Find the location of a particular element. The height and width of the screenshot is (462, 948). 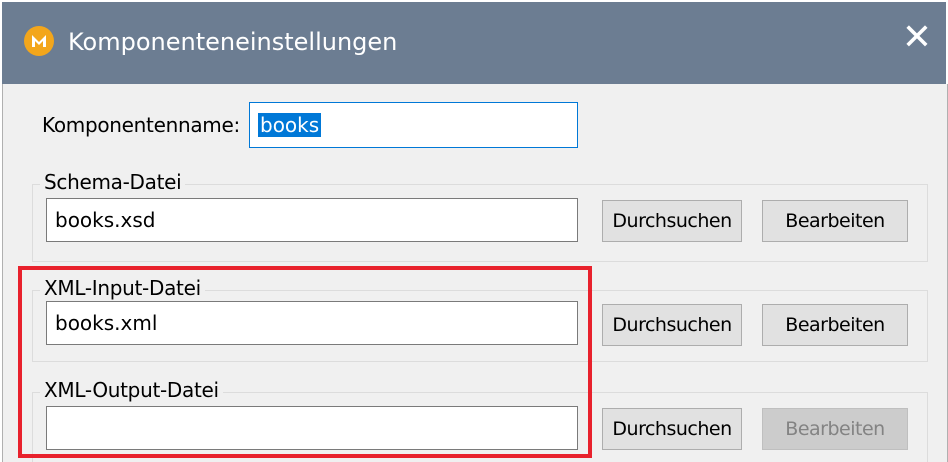

xml-output-file-input is located at coordinates (312, 428).